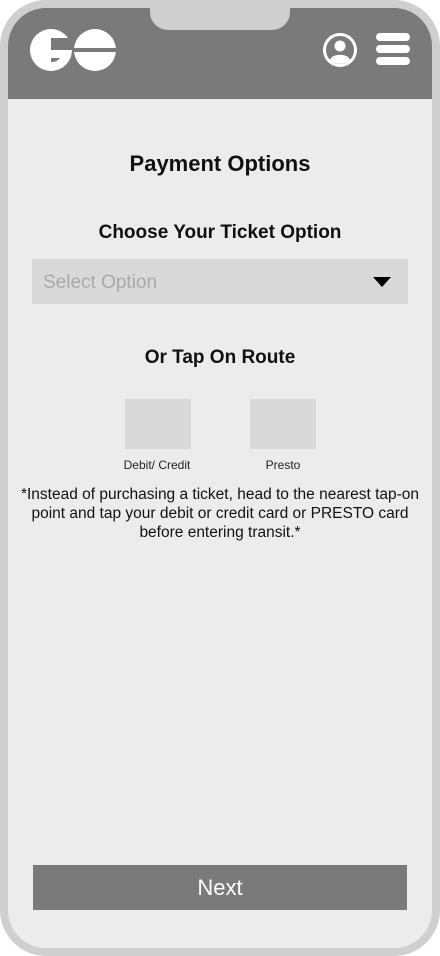 The height and width of the screenshot is (956, 440). What do you see at coordinates (283, 424) in the screenshot?
I see `presto-option` at bounding box center [283, 424].